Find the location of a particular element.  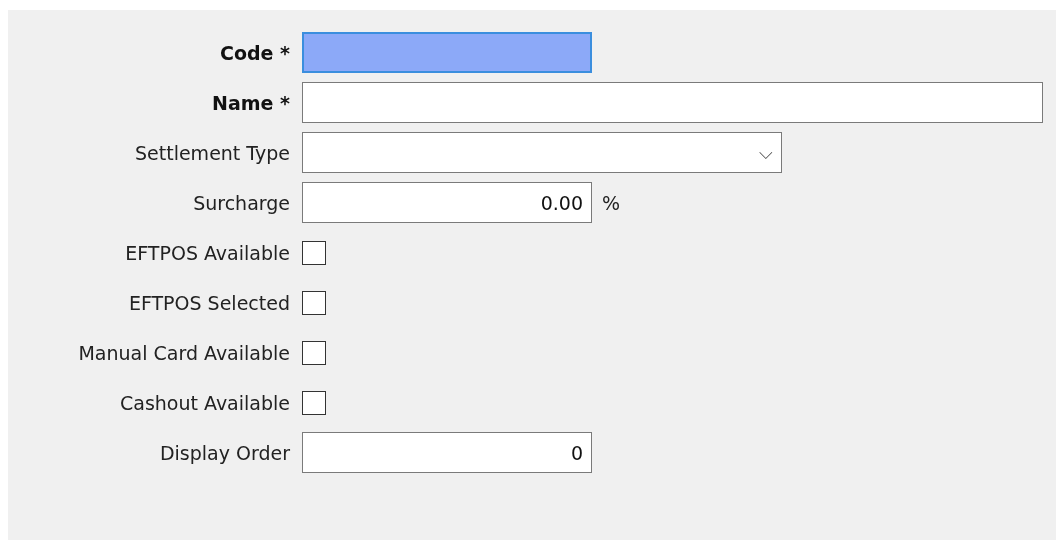

field-label: Name * is located at coordinates (250, 102).